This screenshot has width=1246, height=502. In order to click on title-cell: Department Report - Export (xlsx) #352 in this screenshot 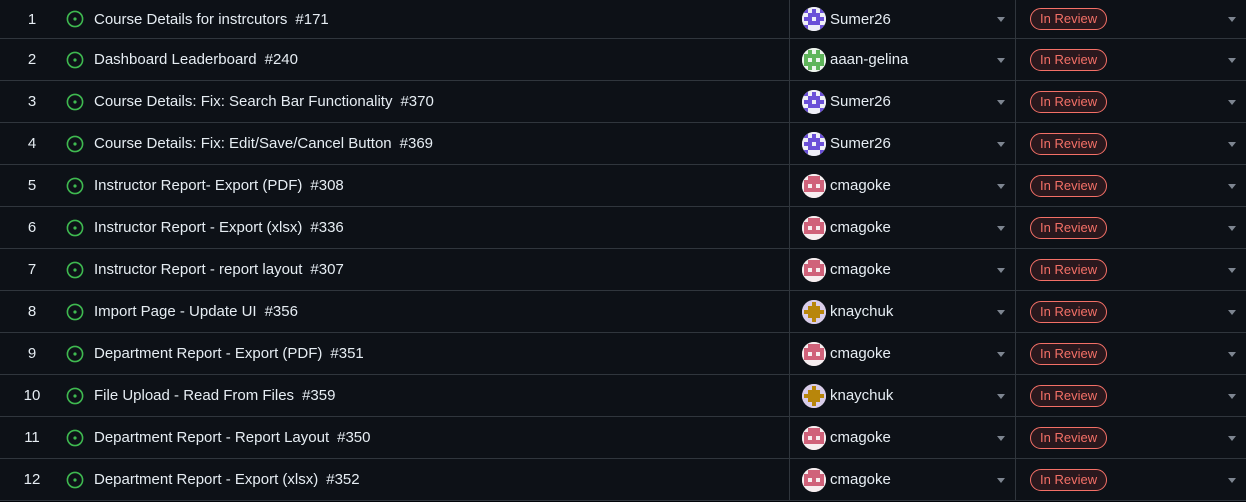, I will do `click(424, 479)`.